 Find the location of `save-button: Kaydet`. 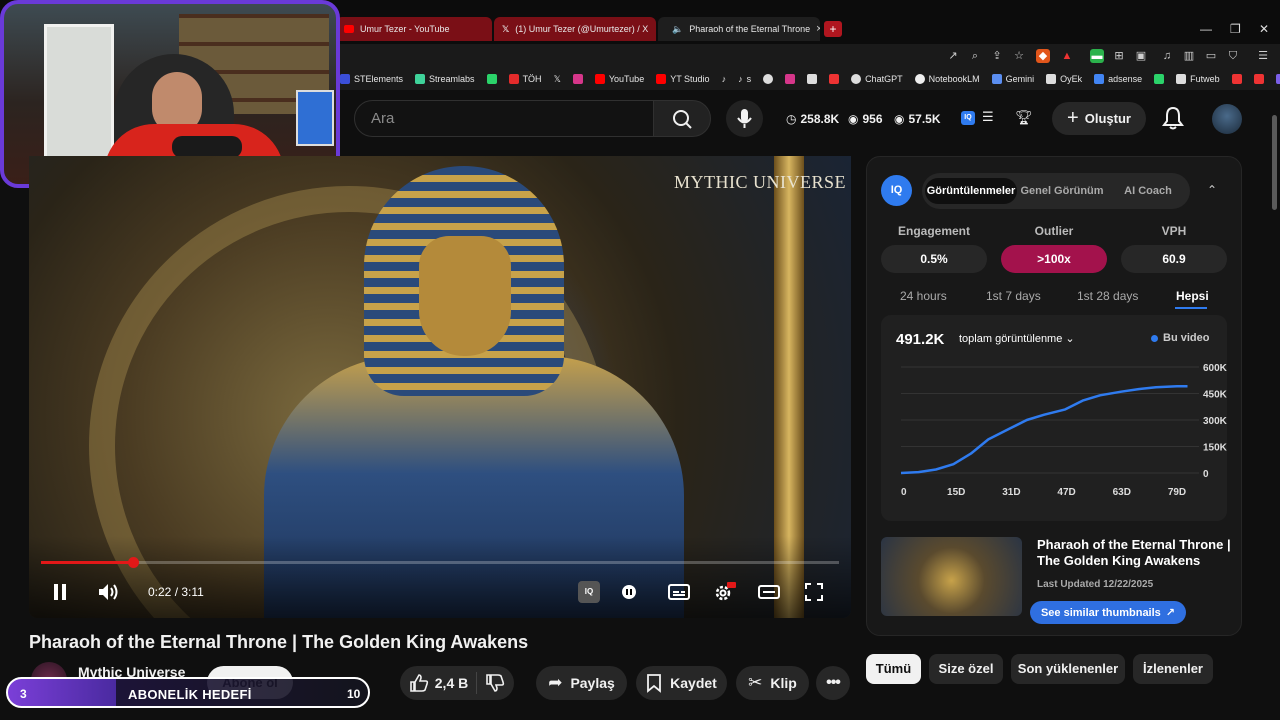

save-button: Kaydet is located at coordinates (681, 683).